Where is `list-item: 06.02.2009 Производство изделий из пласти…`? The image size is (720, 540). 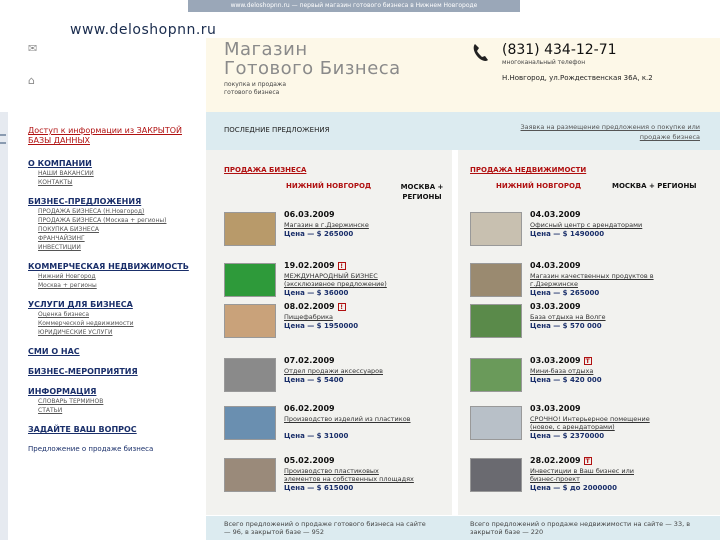
list-item: 06.02.2009 Производство изделий из пласти… is located at coordinates (324, 429).